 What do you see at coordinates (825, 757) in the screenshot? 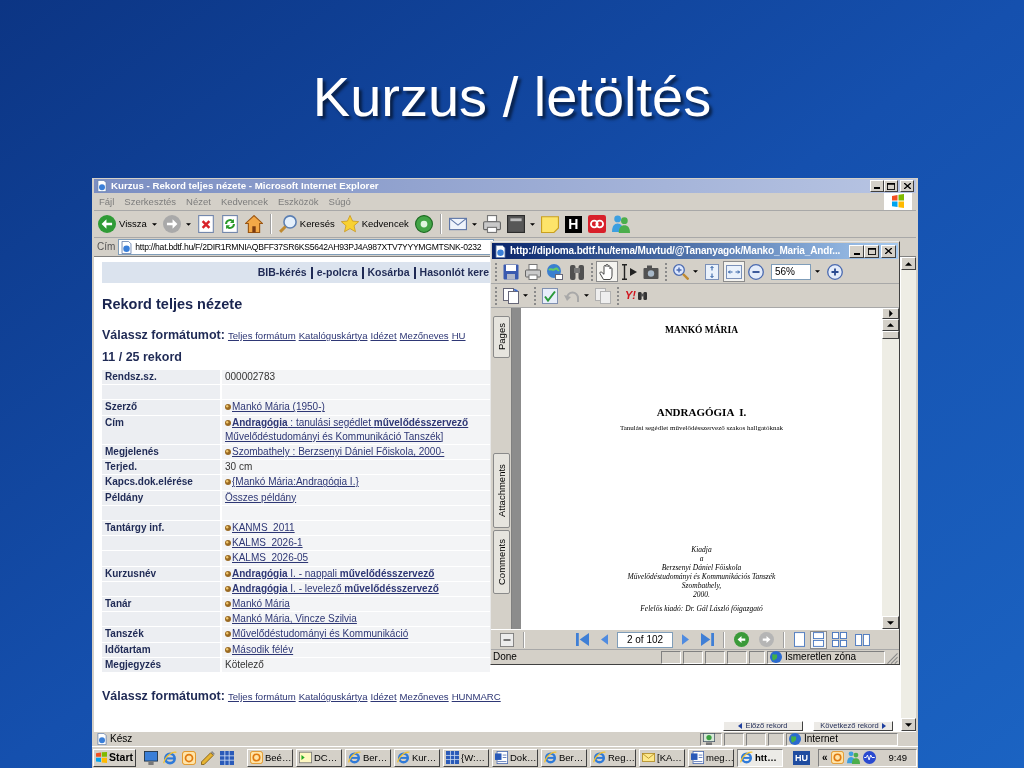
I see `tray-expand-button: «` at bounding box center [825, 757].